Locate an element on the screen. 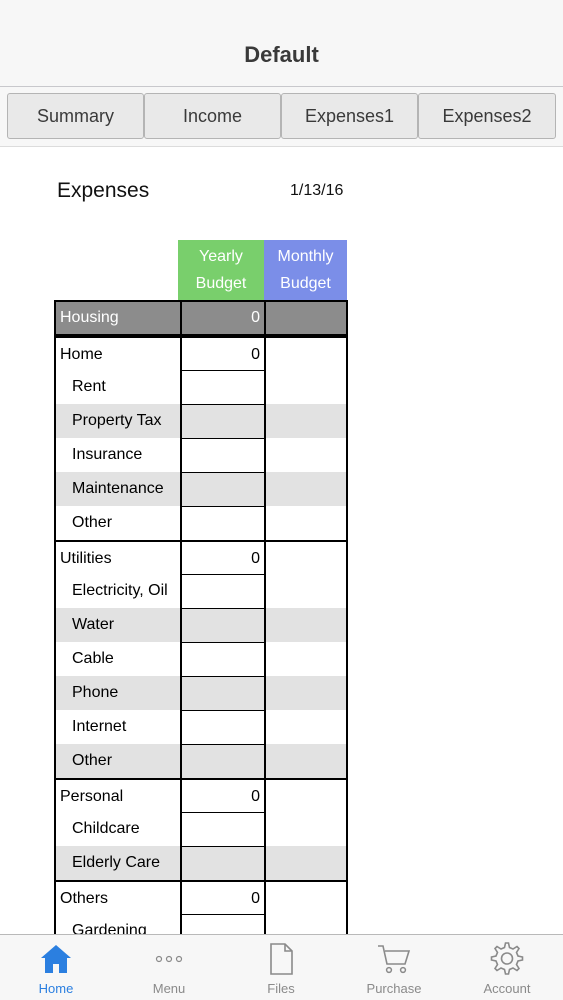  table-row: Insurance is located at coordinates (202, 455).